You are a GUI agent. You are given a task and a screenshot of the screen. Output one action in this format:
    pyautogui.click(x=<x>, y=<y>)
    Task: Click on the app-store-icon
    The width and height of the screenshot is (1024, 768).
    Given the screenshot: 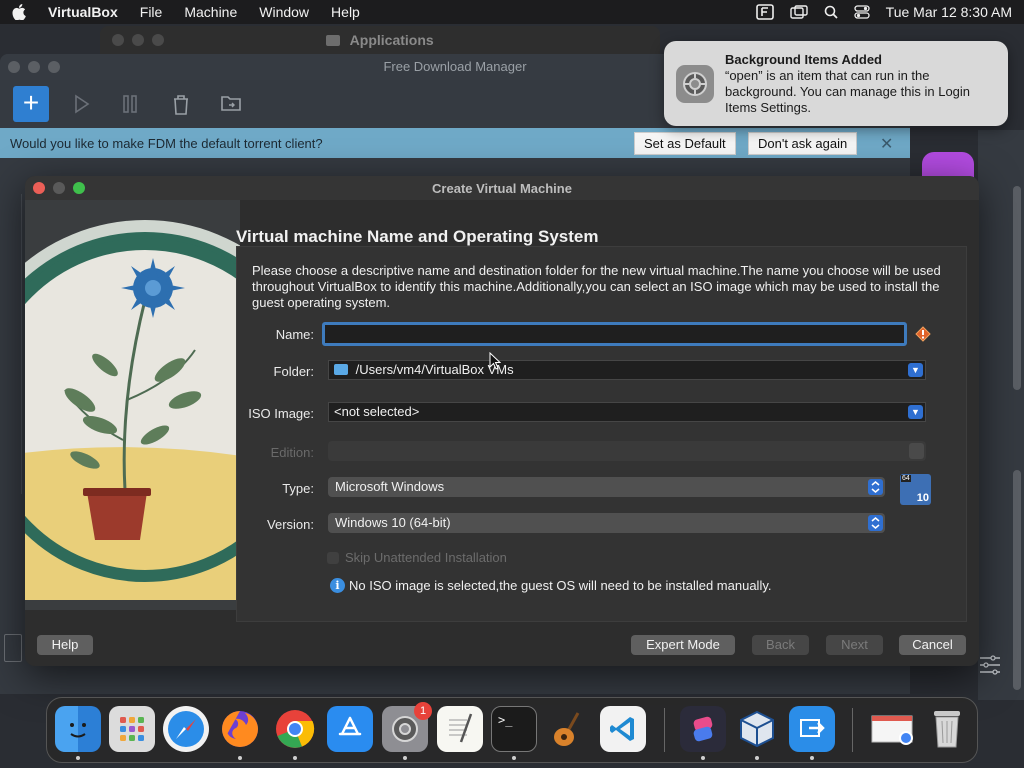 What is the action you would take?
    pyautogui.click(x=350, y=729)
    